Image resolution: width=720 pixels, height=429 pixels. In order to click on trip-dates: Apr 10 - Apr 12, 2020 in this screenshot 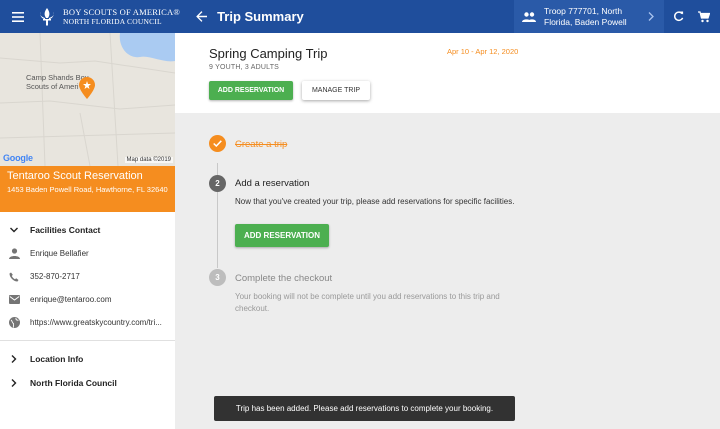, I will do `click(483, 51)`.